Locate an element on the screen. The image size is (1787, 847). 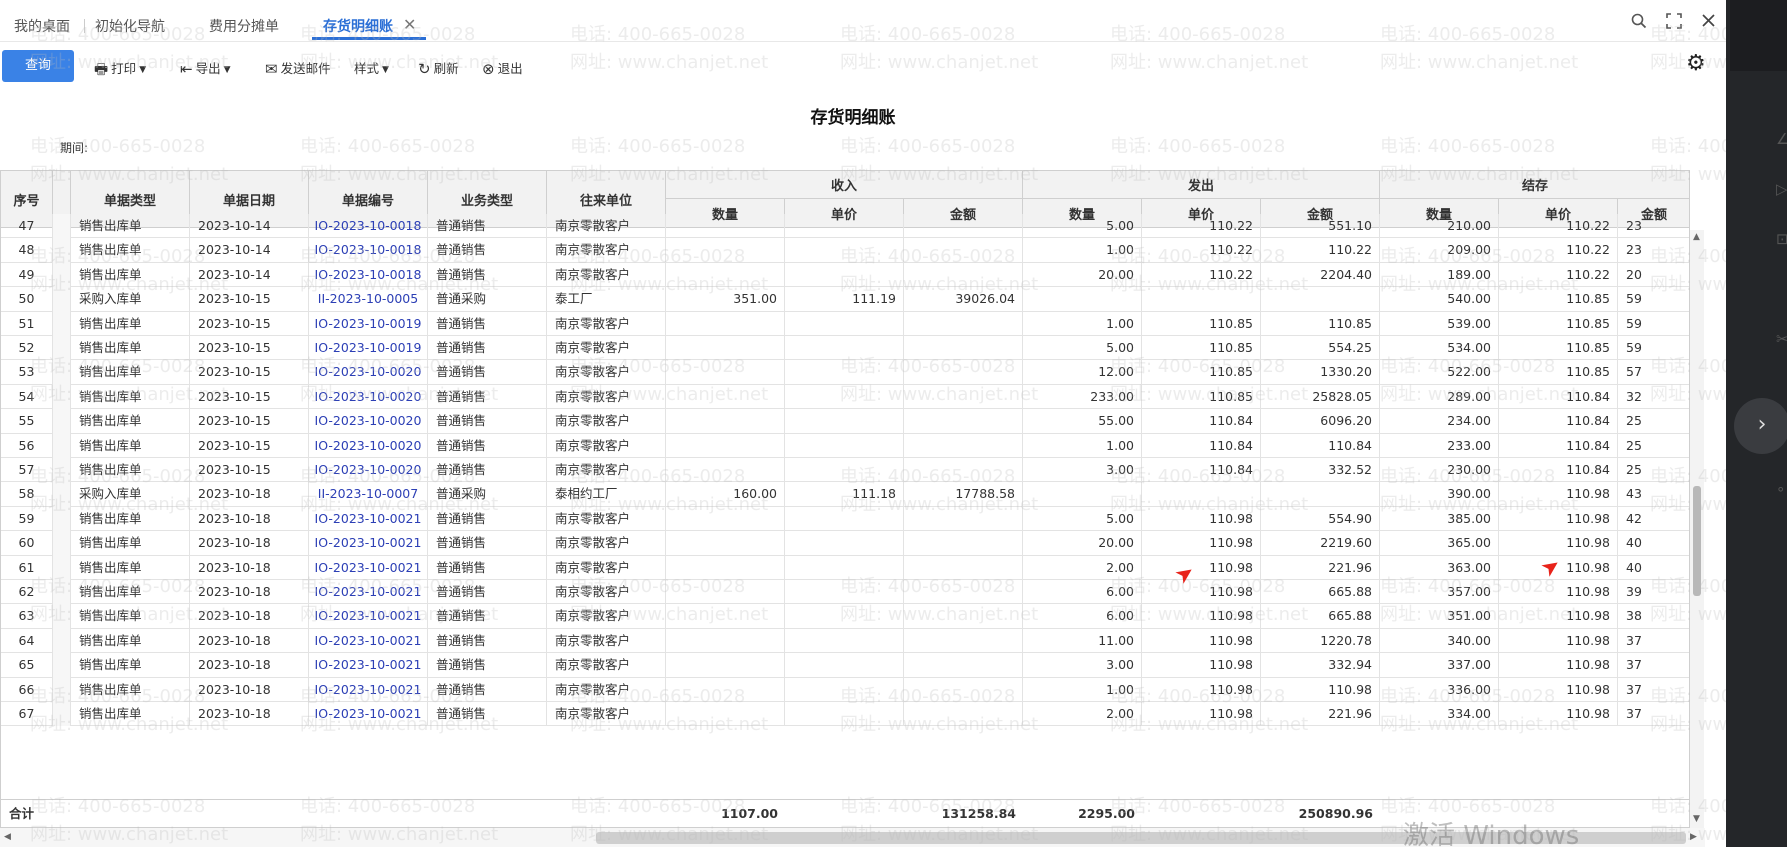
settings-gear-icon: ⚙ is located at coordinates (1696, 63).